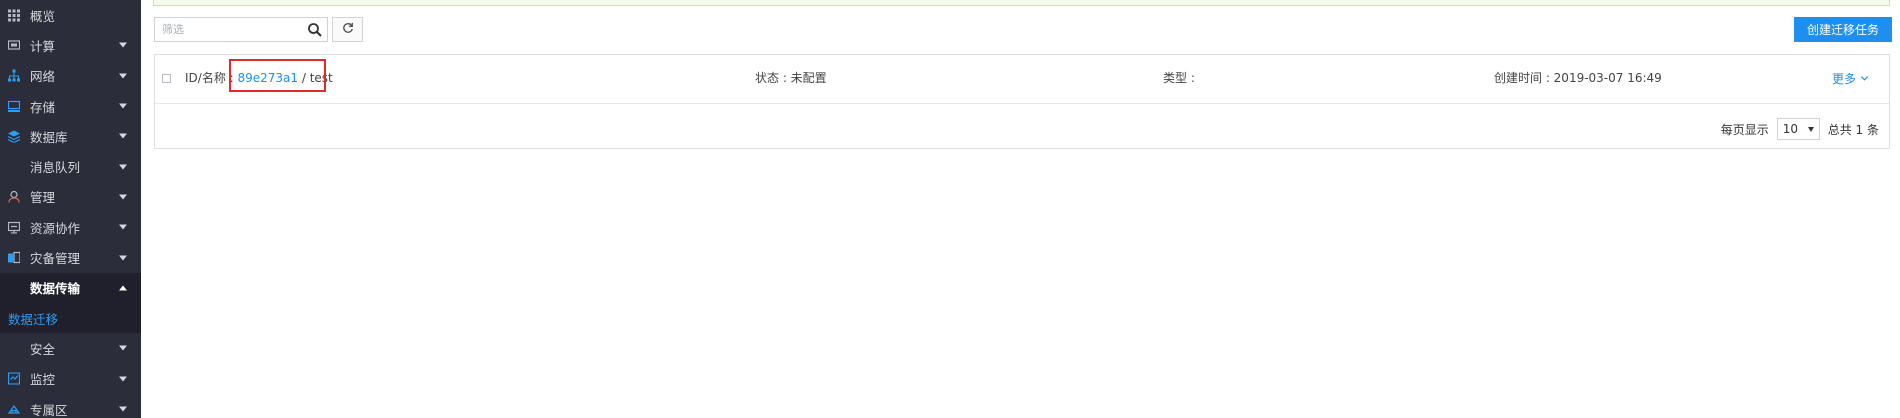 The width and height of the screenshot is (1900, 418). Describe the element at coordinates (13, 15) in the screenshot. I see `grid-icon` at that location.